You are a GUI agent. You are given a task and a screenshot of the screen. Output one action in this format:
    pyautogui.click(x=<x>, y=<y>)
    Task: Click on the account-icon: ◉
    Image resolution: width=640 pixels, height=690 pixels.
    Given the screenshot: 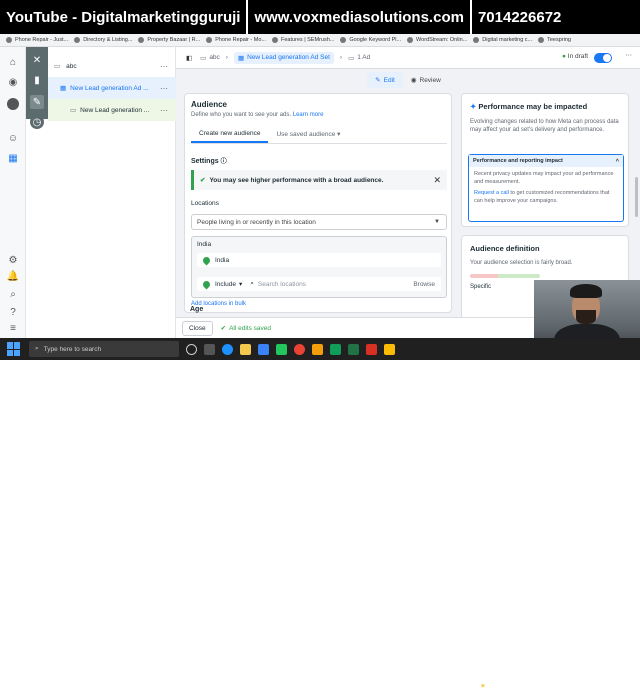 What is the action you would take?
    pyautogui.click(x=13, y=82)
    